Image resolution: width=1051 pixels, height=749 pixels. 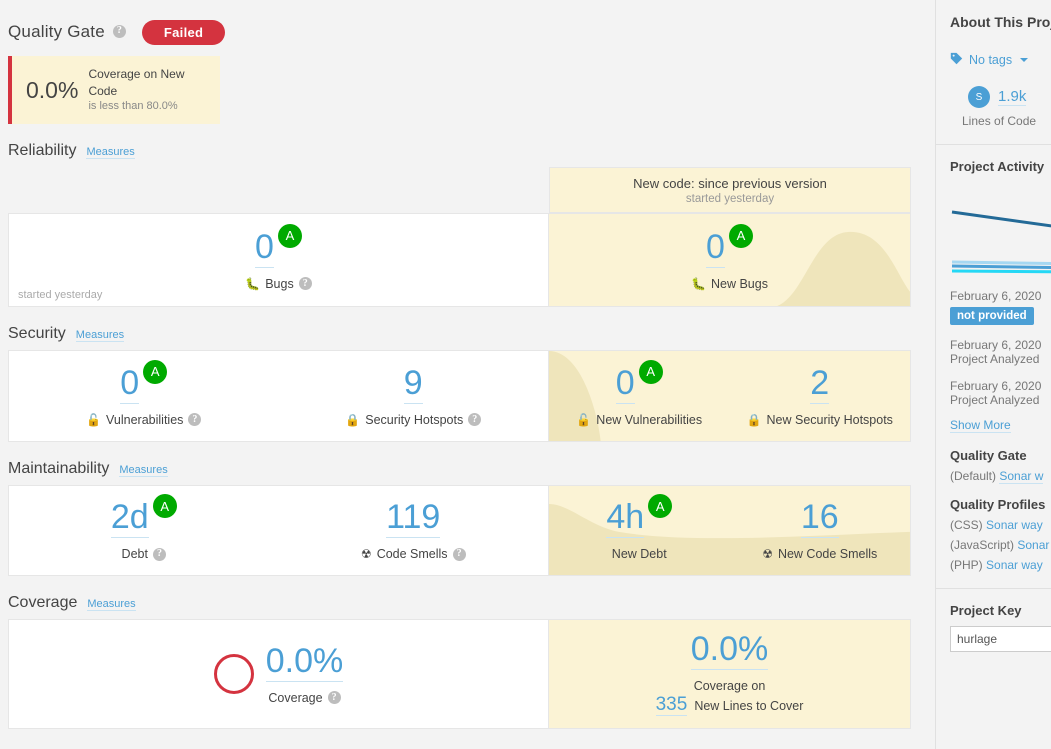 What do you see at coordinates (749, 705) in the screenshot?
I see `new-lines-label: New Lines to Cover` at bounding box center [749, 705].